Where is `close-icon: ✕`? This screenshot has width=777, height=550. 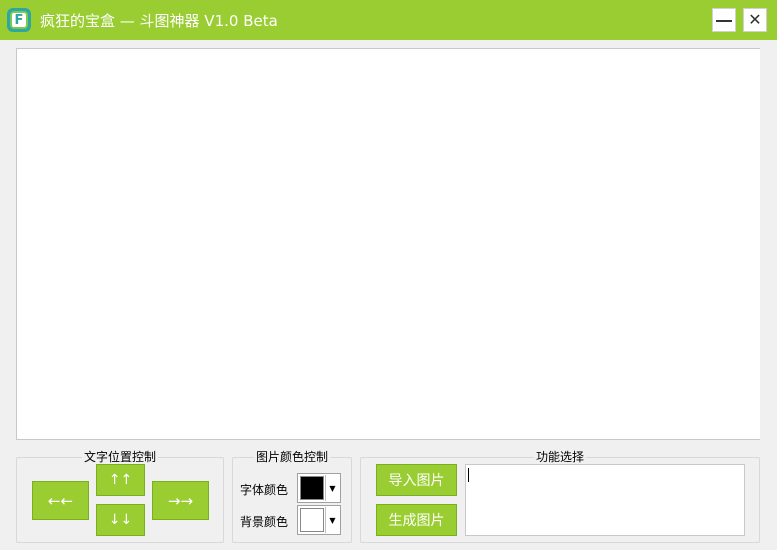
close-icon: ✕ is located at coordinates (755, 19).